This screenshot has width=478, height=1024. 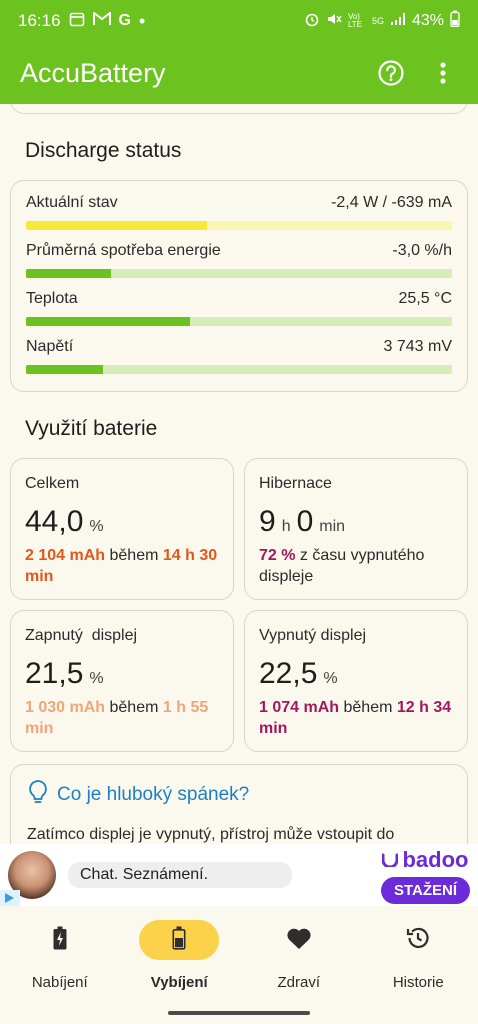 I want to click on battery-percent: 43%, so click(x=427, y=20).